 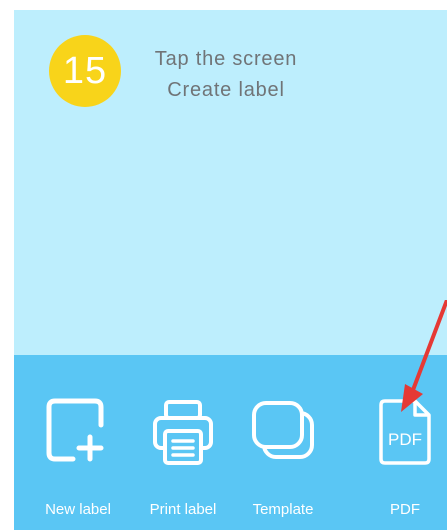 I want to click on print-label-label: Print label, so click(x=183, y=509).